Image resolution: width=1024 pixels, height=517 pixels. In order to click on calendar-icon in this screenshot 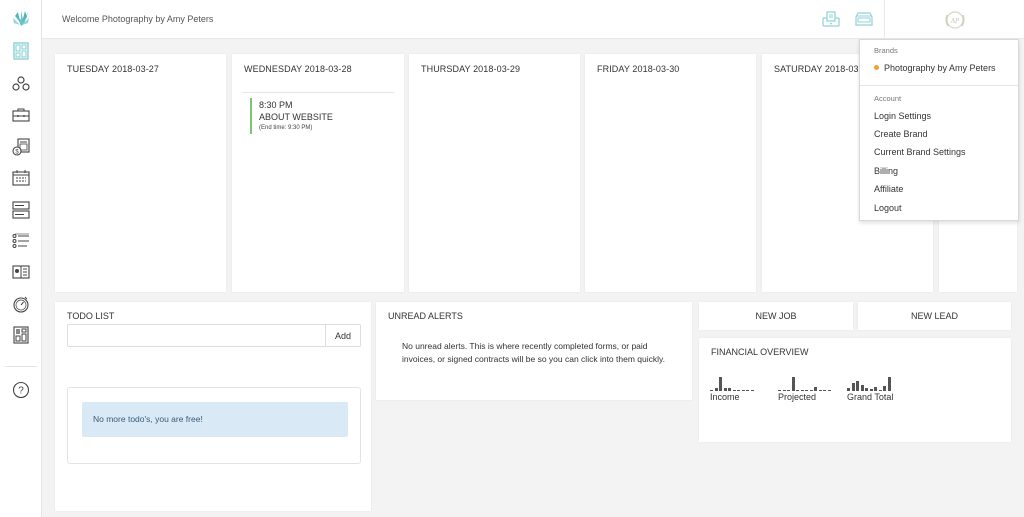, I will do `click(21, 178)`.